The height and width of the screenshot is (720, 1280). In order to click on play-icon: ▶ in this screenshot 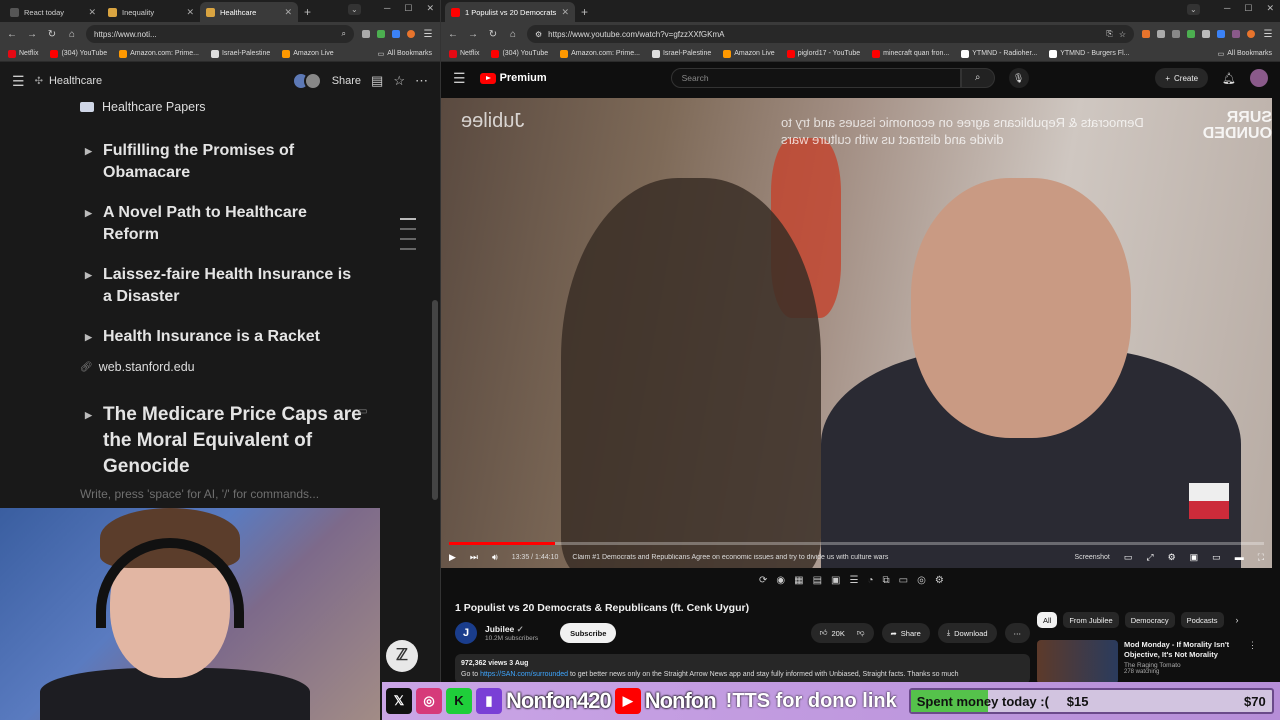, I will do `click(452, 557)`.